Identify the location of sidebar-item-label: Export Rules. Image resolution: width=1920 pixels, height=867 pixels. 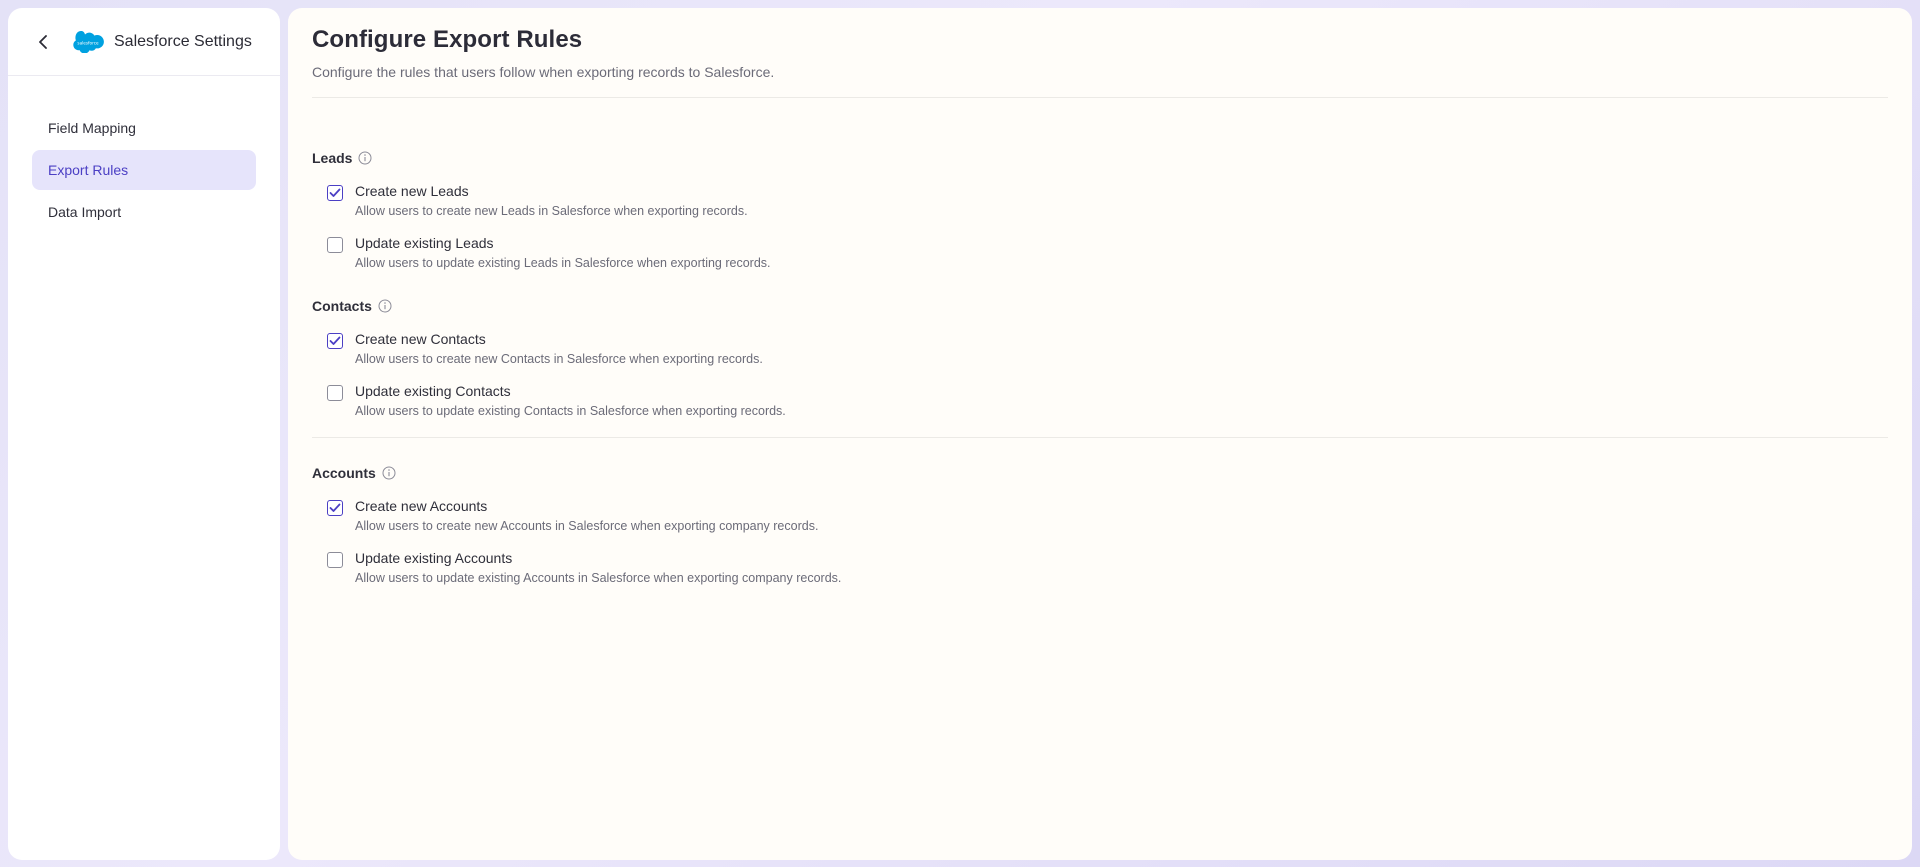
(88, 170).